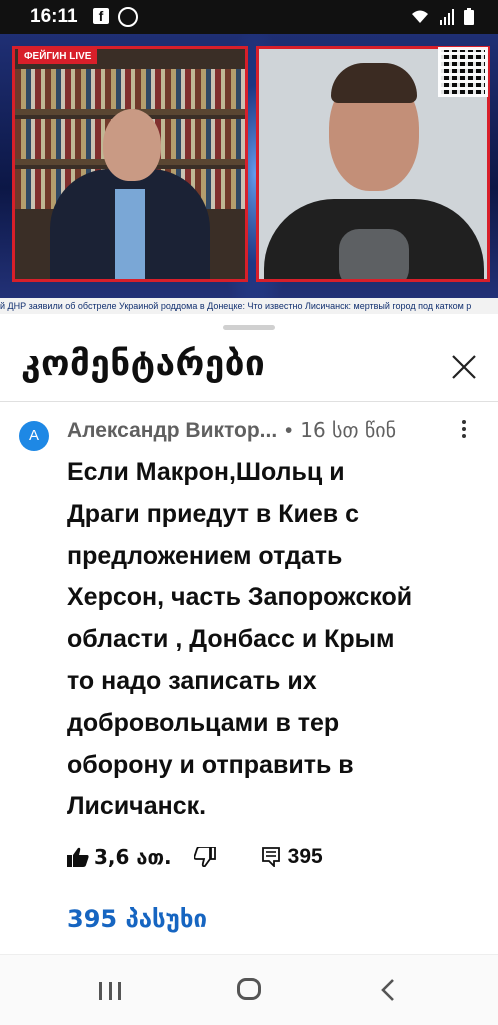  What do you see at coordinates (205, 555) in the screenshot?
I see `comment-line: предложением отдать` at bounding box center [205, 555].